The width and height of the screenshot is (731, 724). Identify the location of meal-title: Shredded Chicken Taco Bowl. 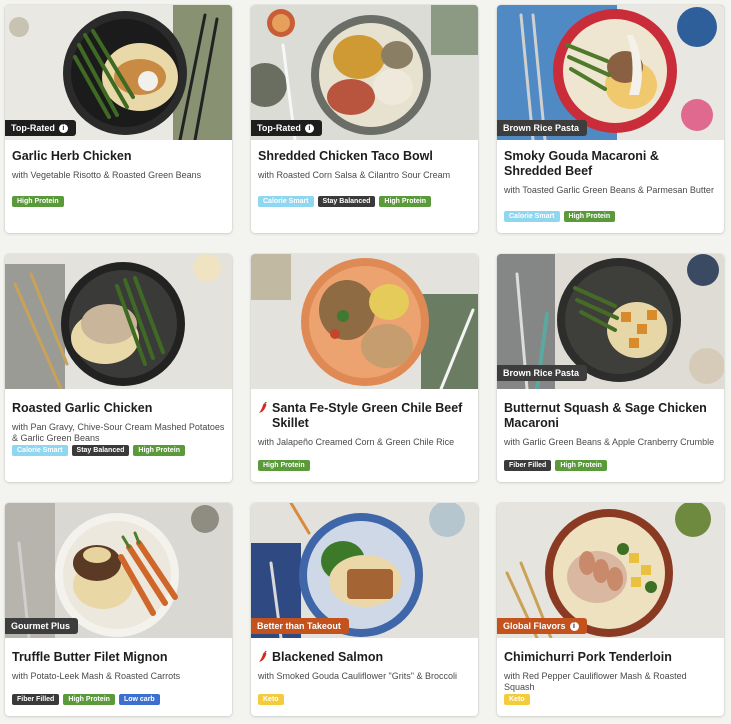
(364, 156).